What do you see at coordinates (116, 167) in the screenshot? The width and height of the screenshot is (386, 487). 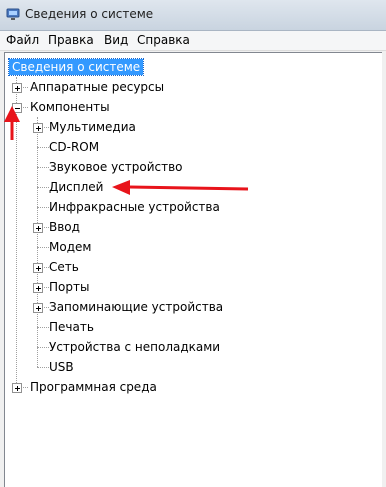 I see `tree-item-sound-device: Звуковое устройство` at bounding box center [116, 167].